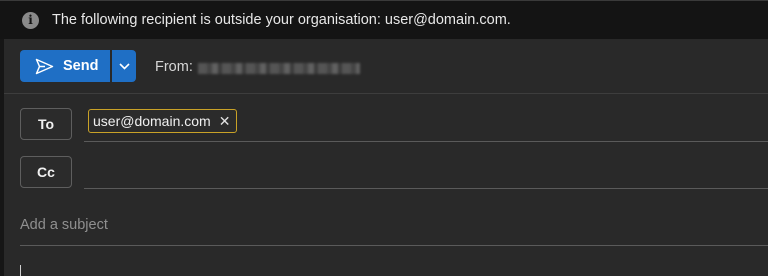 This screenshot has height=276, width=768. Describe the element at coordinates (426, 188) in the screenshot. I see `cc-input-underline` at that location.